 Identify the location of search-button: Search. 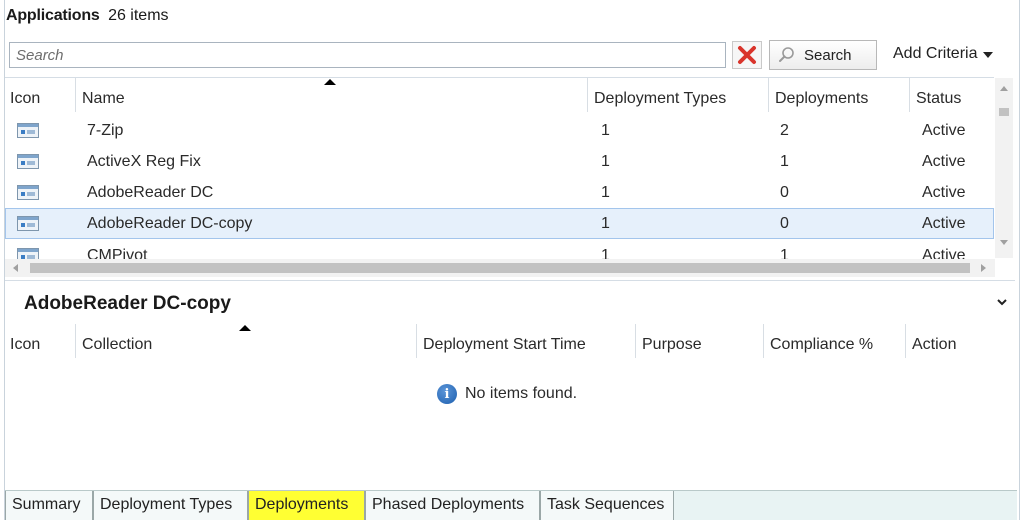
(823, 55).